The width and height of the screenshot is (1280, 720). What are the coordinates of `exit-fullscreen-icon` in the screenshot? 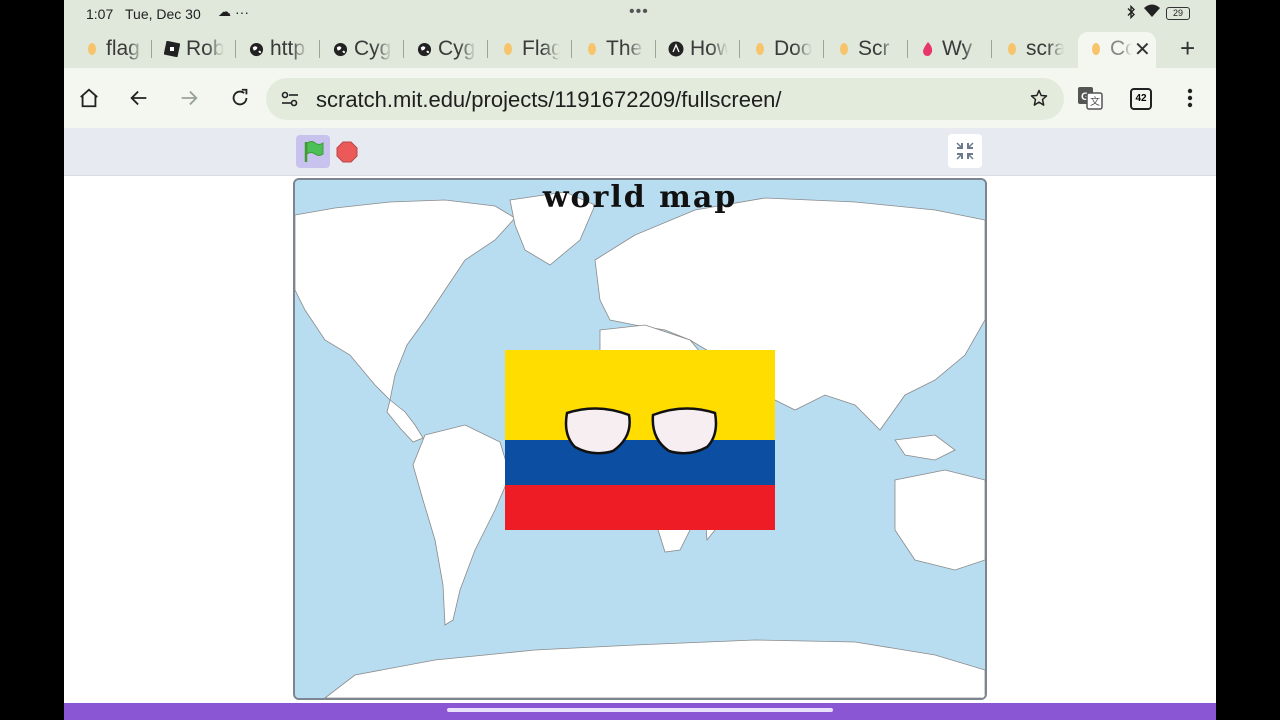 It's located at (965, 151).